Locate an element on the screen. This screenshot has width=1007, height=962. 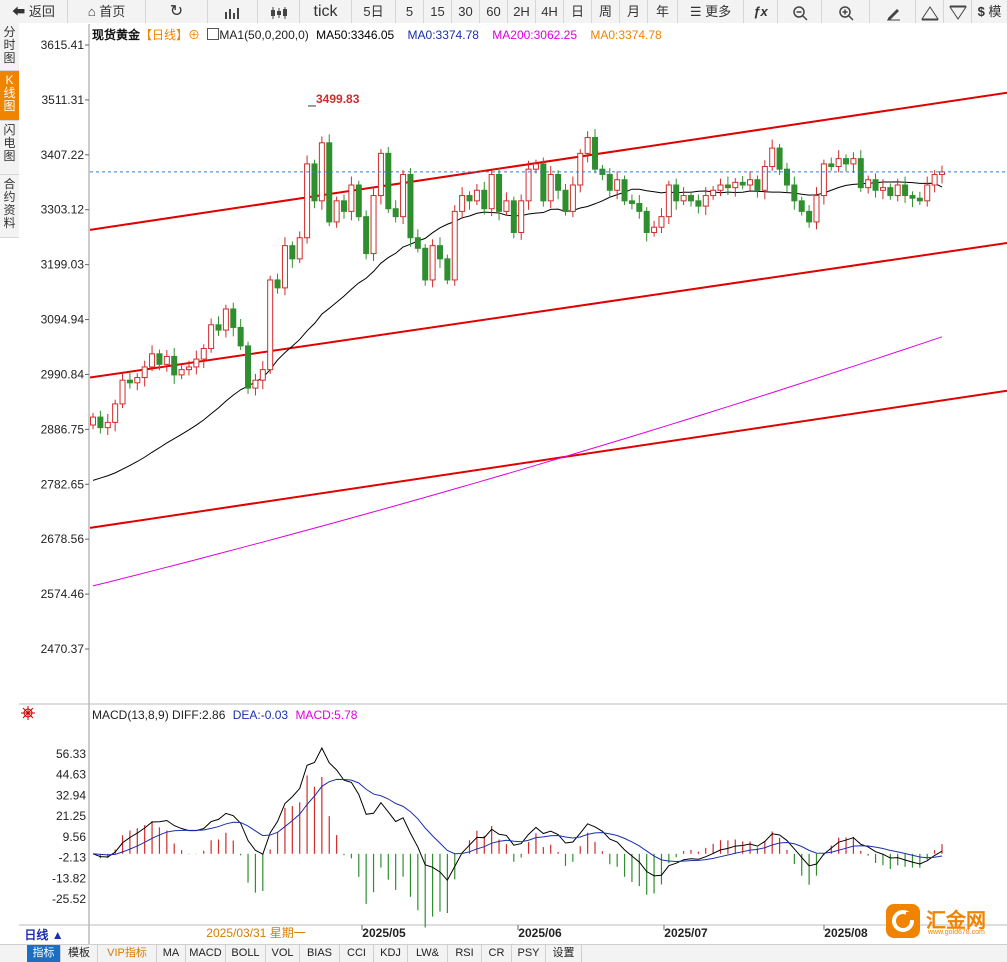
date-axis-label: 2025/06 is located at coordinates (540, 933).